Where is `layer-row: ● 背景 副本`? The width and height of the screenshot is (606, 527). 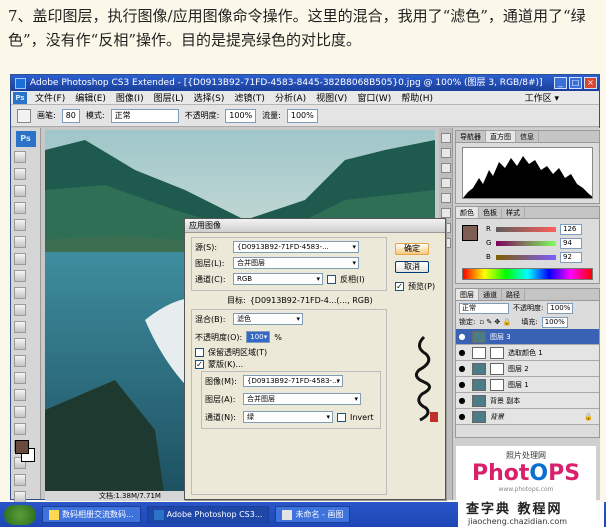 layer-row: ● 背景 副本 is located at coordinates (527, 401).